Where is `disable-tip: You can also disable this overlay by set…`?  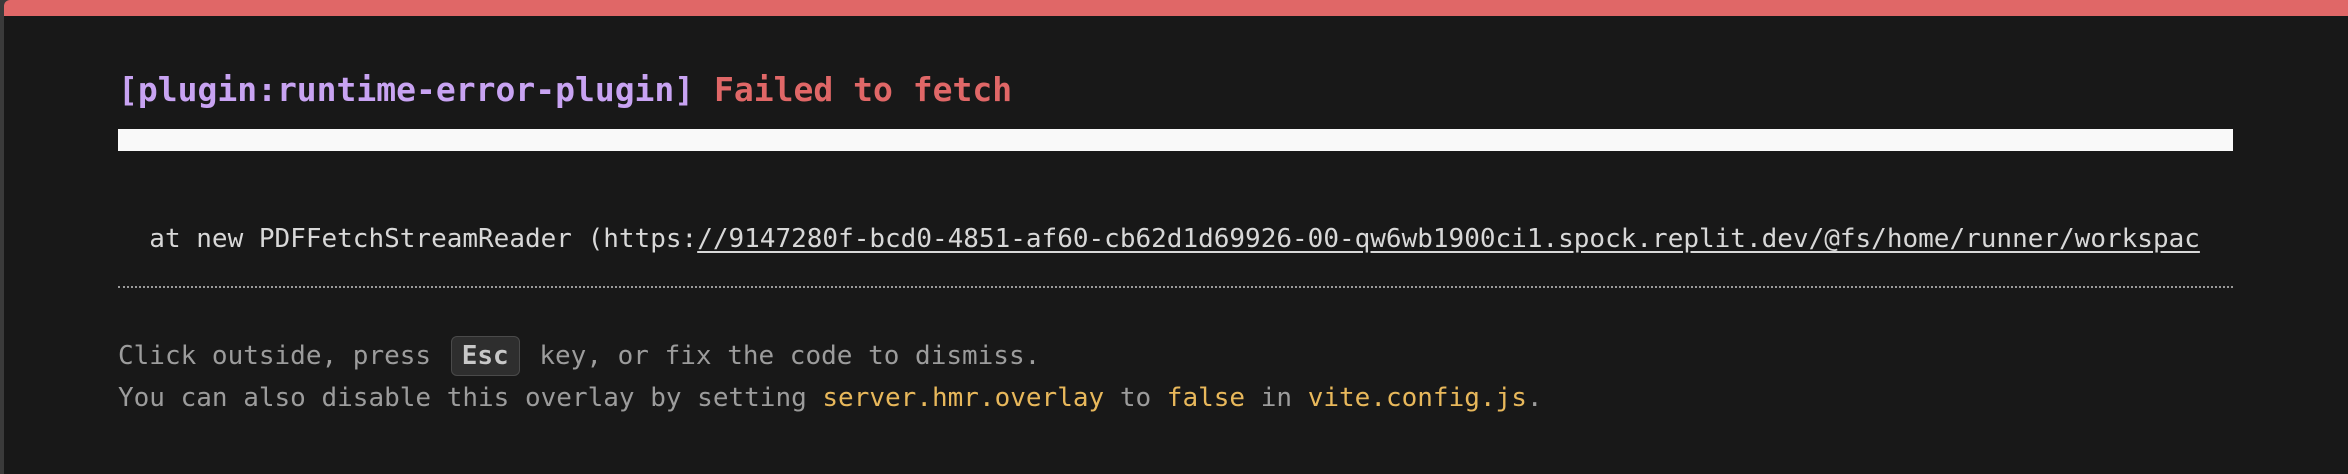 disable-tip: You can also disable this overlay by set… is located at coordinates (830, 398).